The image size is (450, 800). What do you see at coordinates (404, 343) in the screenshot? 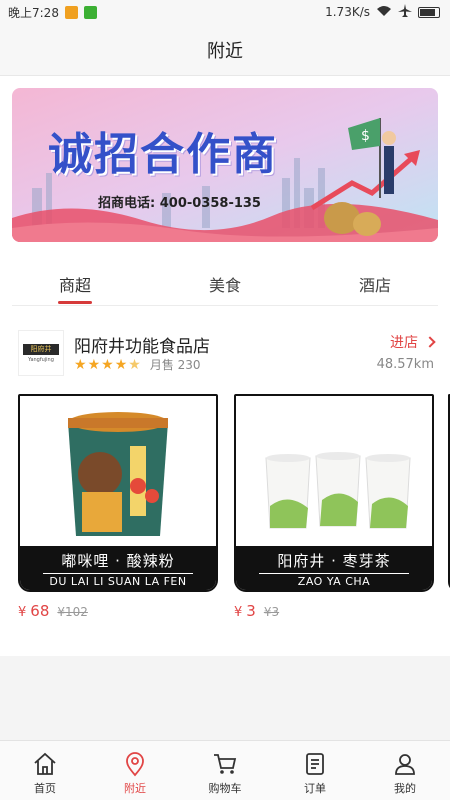
I see `enter-store-label: 进店` at bounding box center [404, 343].